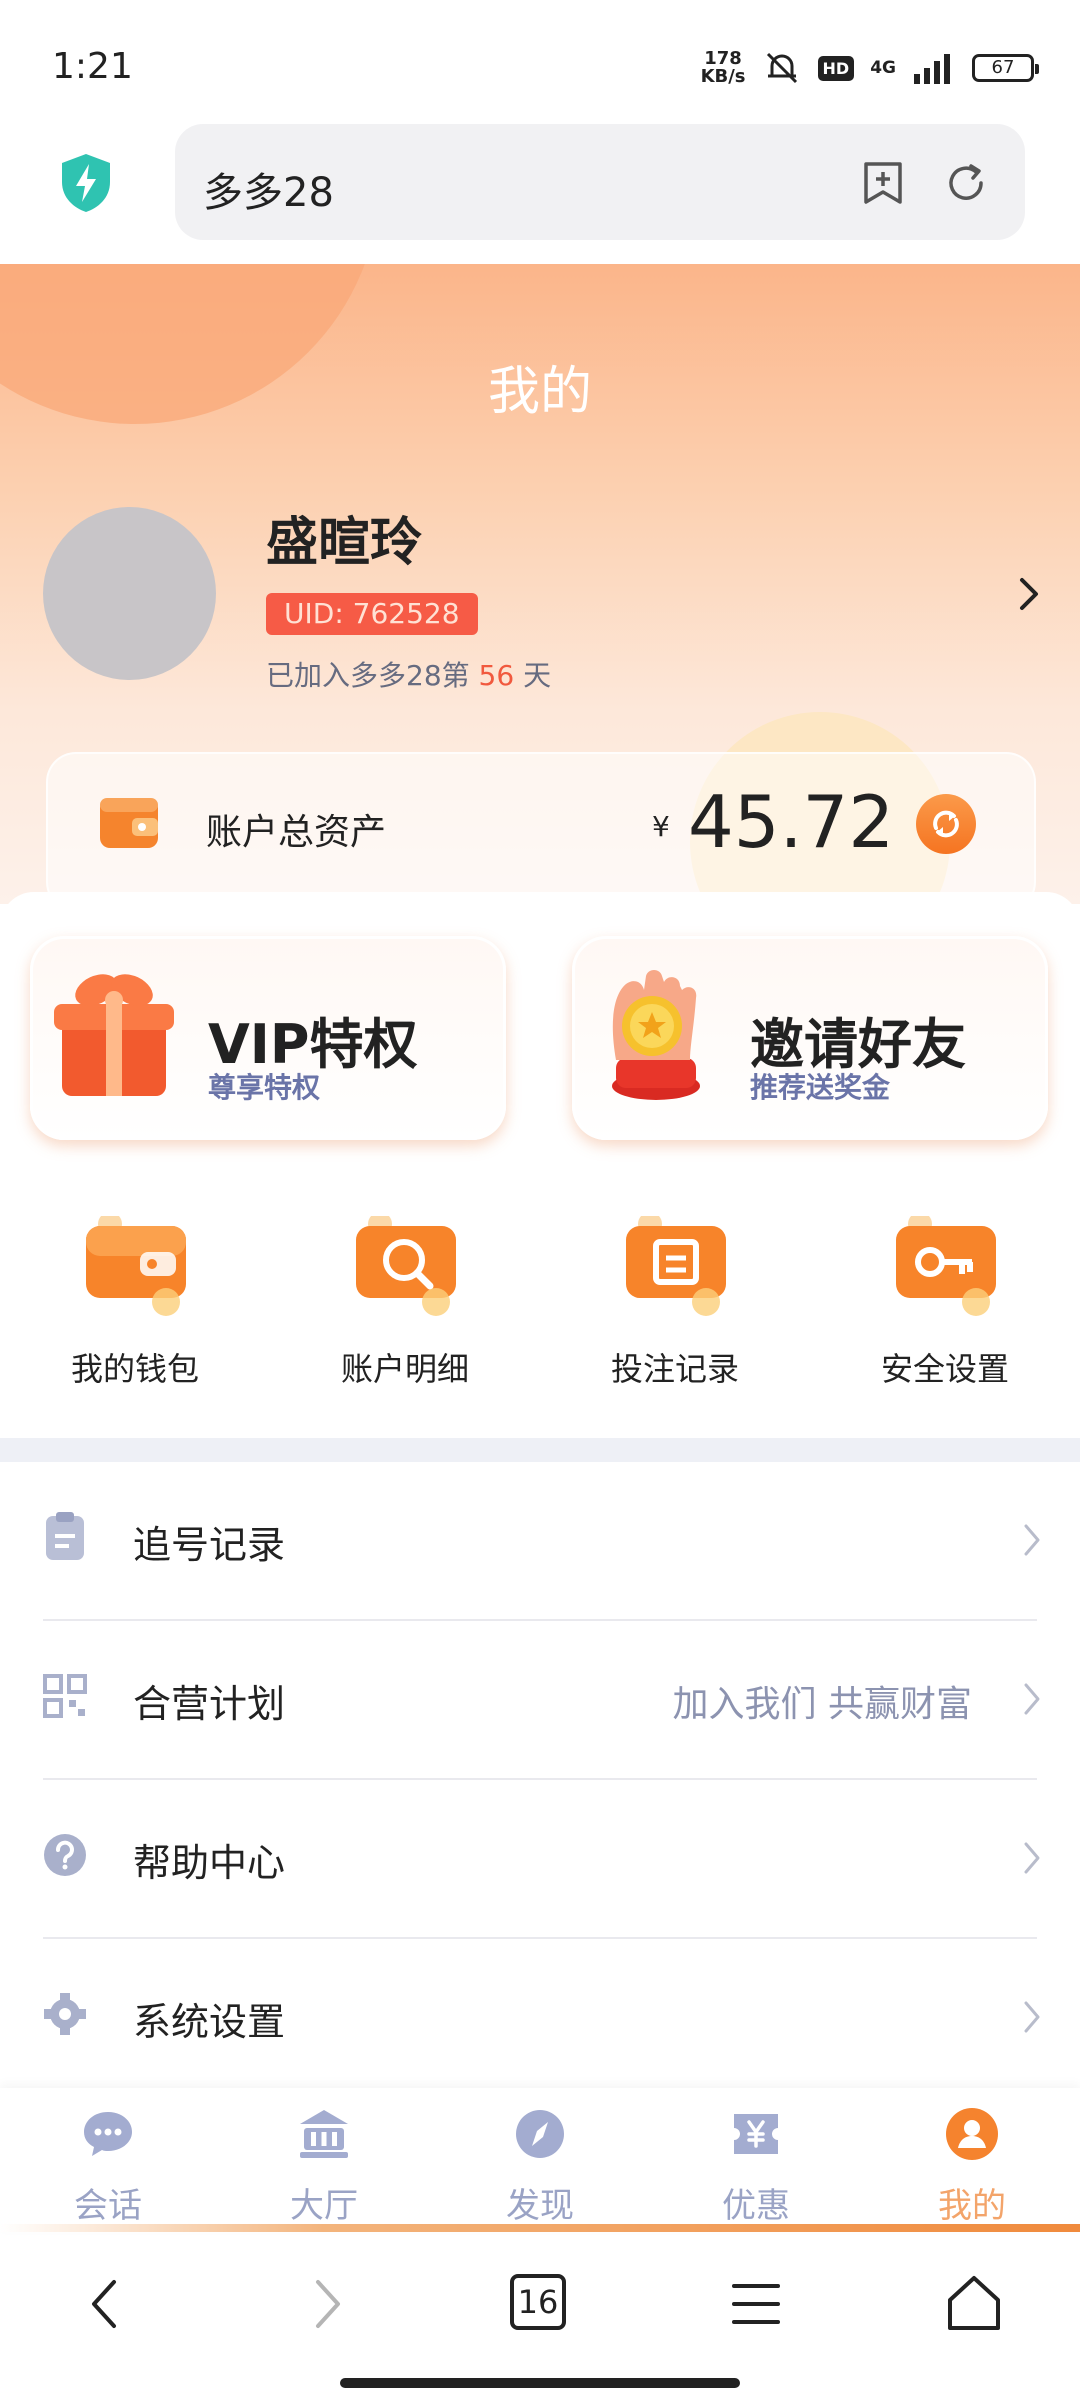  What do you see at coordinates (209, 1704) in the screenshot?
I see `menu-item-label: 合营计划` at bounding box center [209, 1704].